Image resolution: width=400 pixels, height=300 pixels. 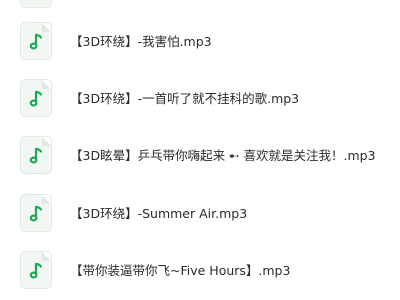 What do you see at coordinates (180, 271) in the screenshot?
I see `file-name: 【带你装逼带你飞~Five Hours】.mp3` at bounding box center [180, 271].